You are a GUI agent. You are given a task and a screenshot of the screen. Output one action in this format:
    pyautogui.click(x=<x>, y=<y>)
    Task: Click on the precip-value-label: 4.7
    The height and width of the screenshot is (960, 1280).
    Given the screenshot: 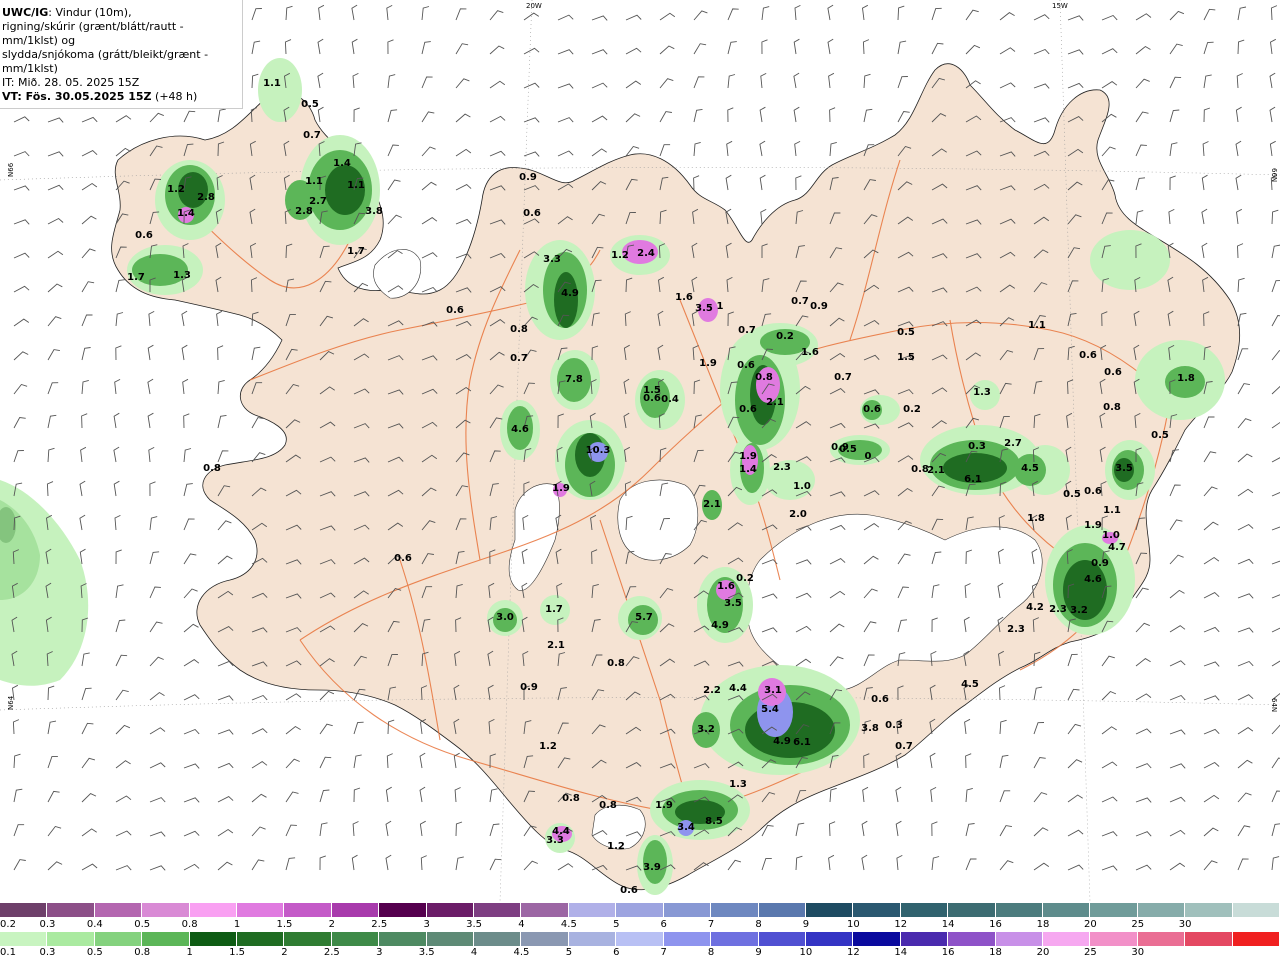 What is the action you would take?
    pyautogui.click(x=1117, y=547)
    